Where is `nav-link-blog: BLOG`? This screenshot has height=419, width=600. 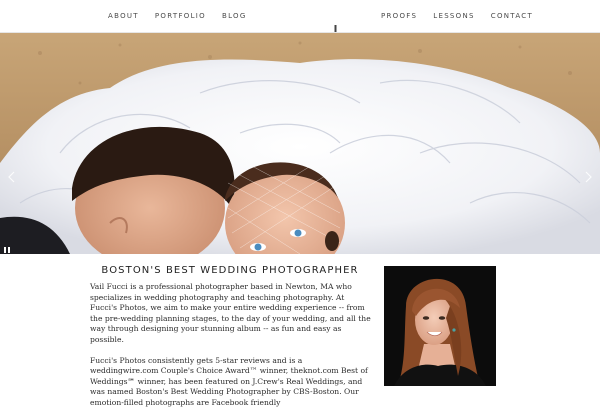 nav-link-blog: BLOG is located at coordinates (234, 16).